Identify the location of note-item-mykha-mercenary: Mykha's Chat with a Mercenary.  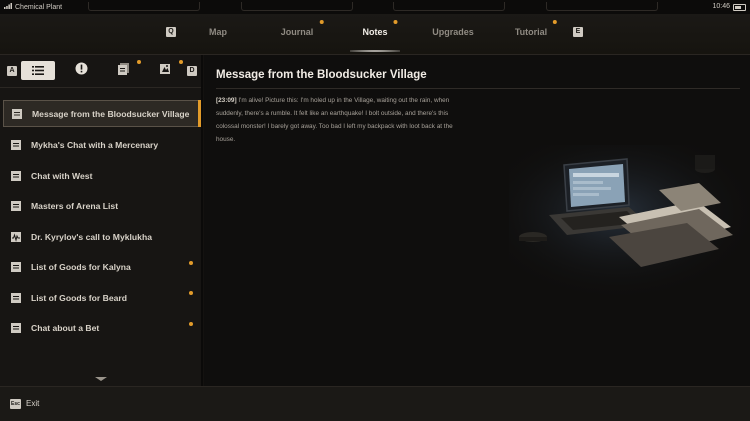
(102, 145).